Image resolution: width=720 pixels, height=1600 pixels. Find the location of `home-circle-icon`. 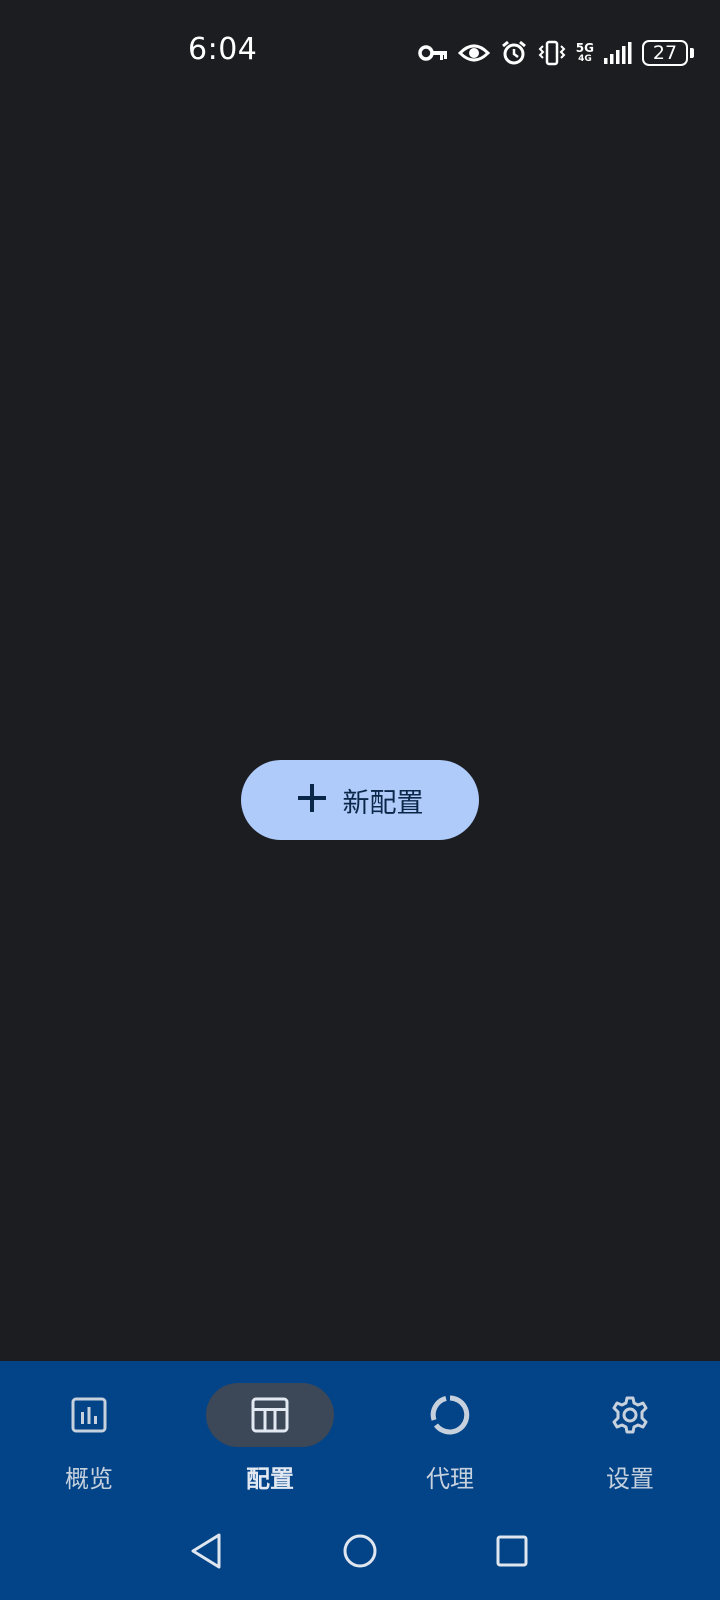

home-circle-icon is located at coordinates (360, 1553).